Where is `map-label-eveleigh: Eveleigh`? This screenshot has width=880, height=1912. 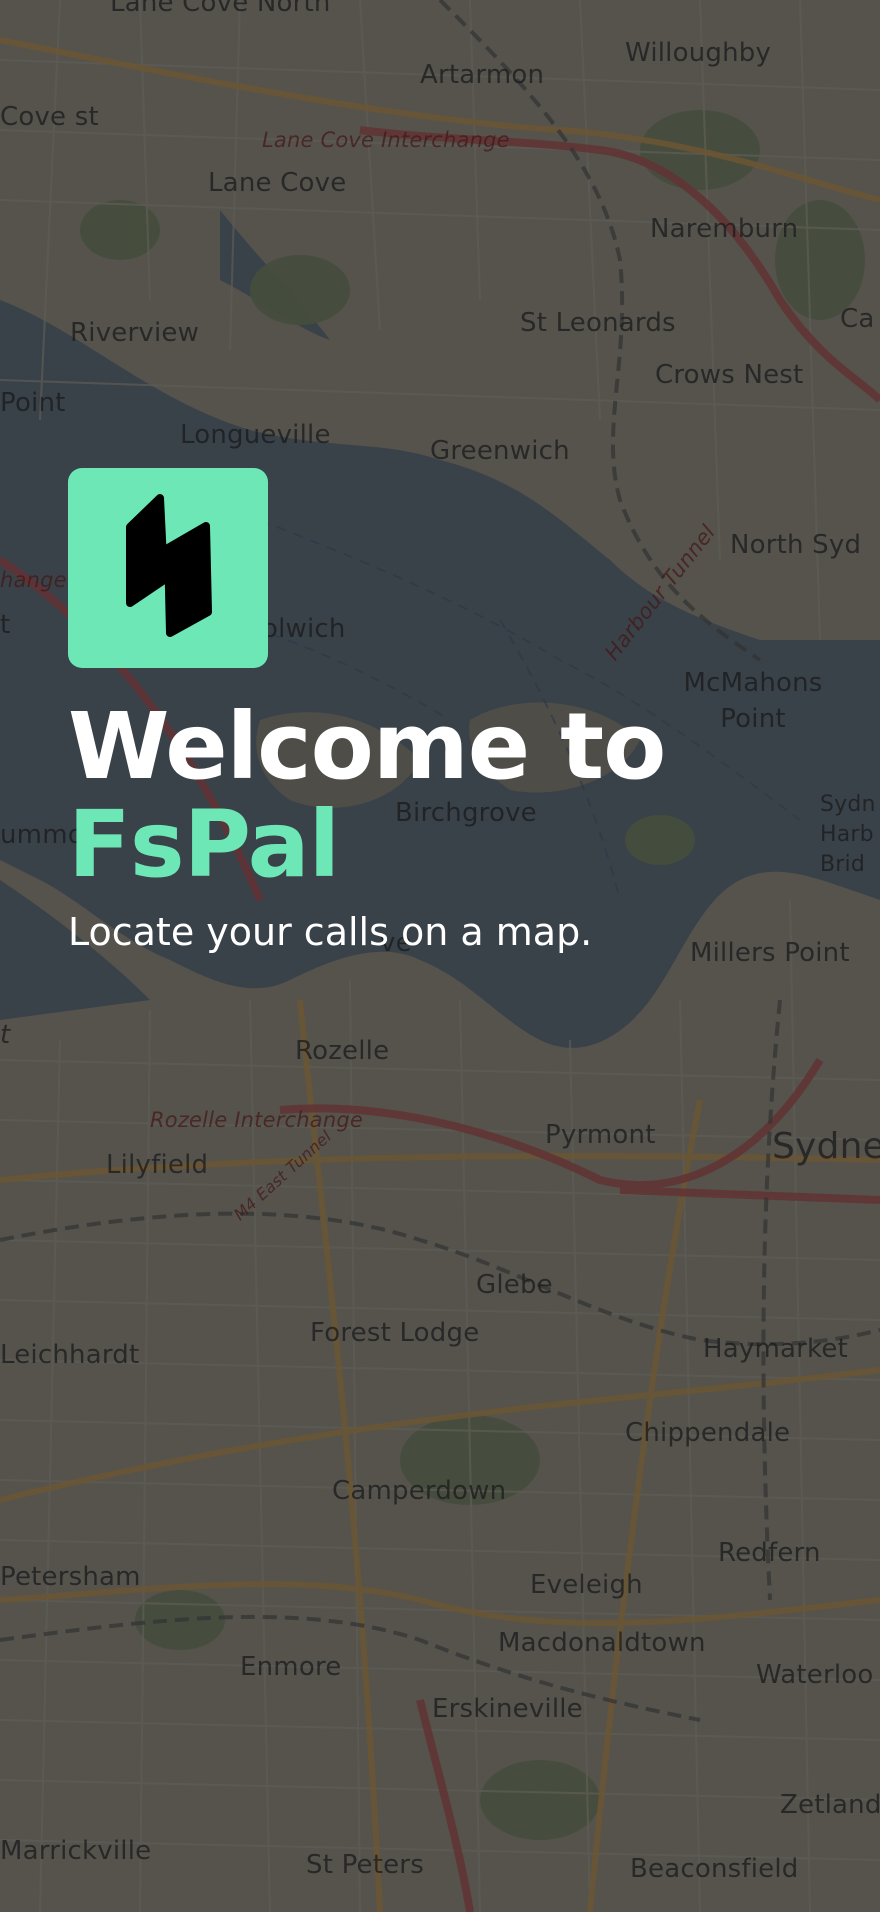 map-label-eveleigh: Eveleigh is located at coordinates (586, 1585).